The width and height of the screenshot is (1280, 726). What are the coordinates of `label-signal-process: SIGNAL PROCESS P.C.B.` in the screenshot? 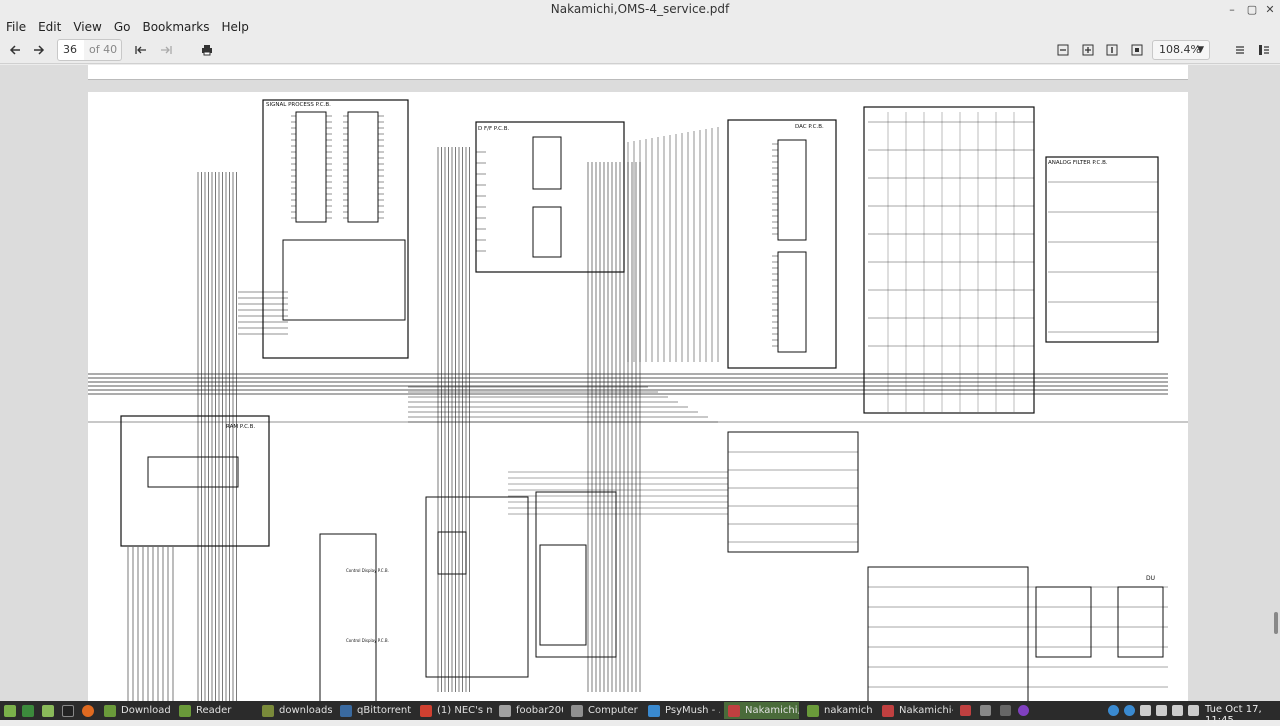 It's located at (298, 105).